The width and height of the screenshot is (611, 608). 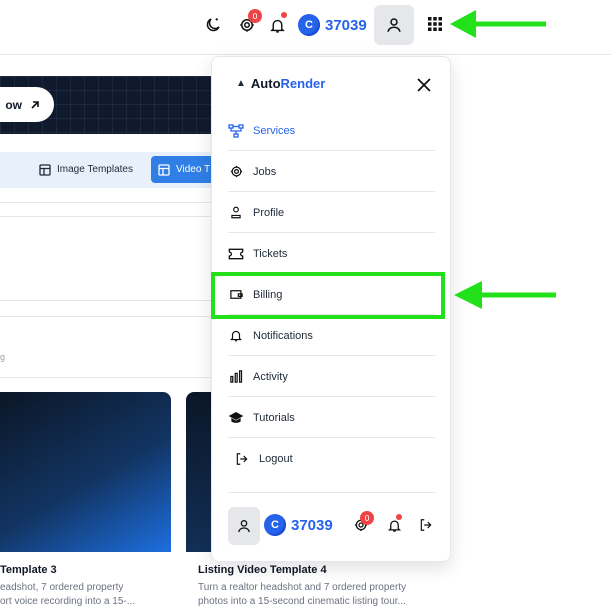 What do you see at coordinates (331, 492) in the screenshot?
I see `panel-footer-divider` at bounding box center [331, 492].